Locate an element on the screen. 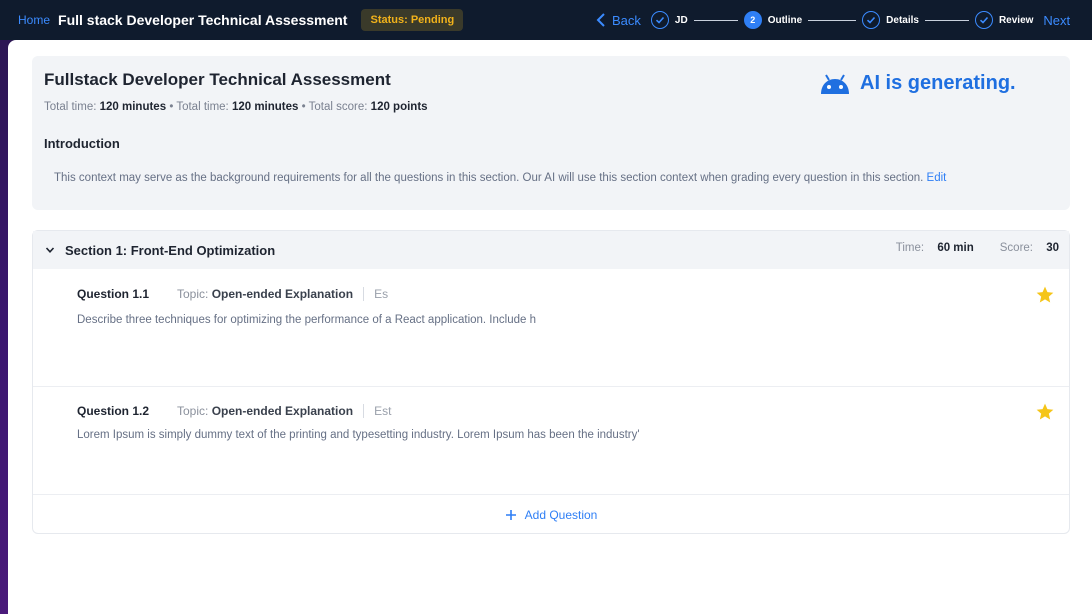 The image size is (1092, 614). step-review: Review is located at coordinates (1004, 20).